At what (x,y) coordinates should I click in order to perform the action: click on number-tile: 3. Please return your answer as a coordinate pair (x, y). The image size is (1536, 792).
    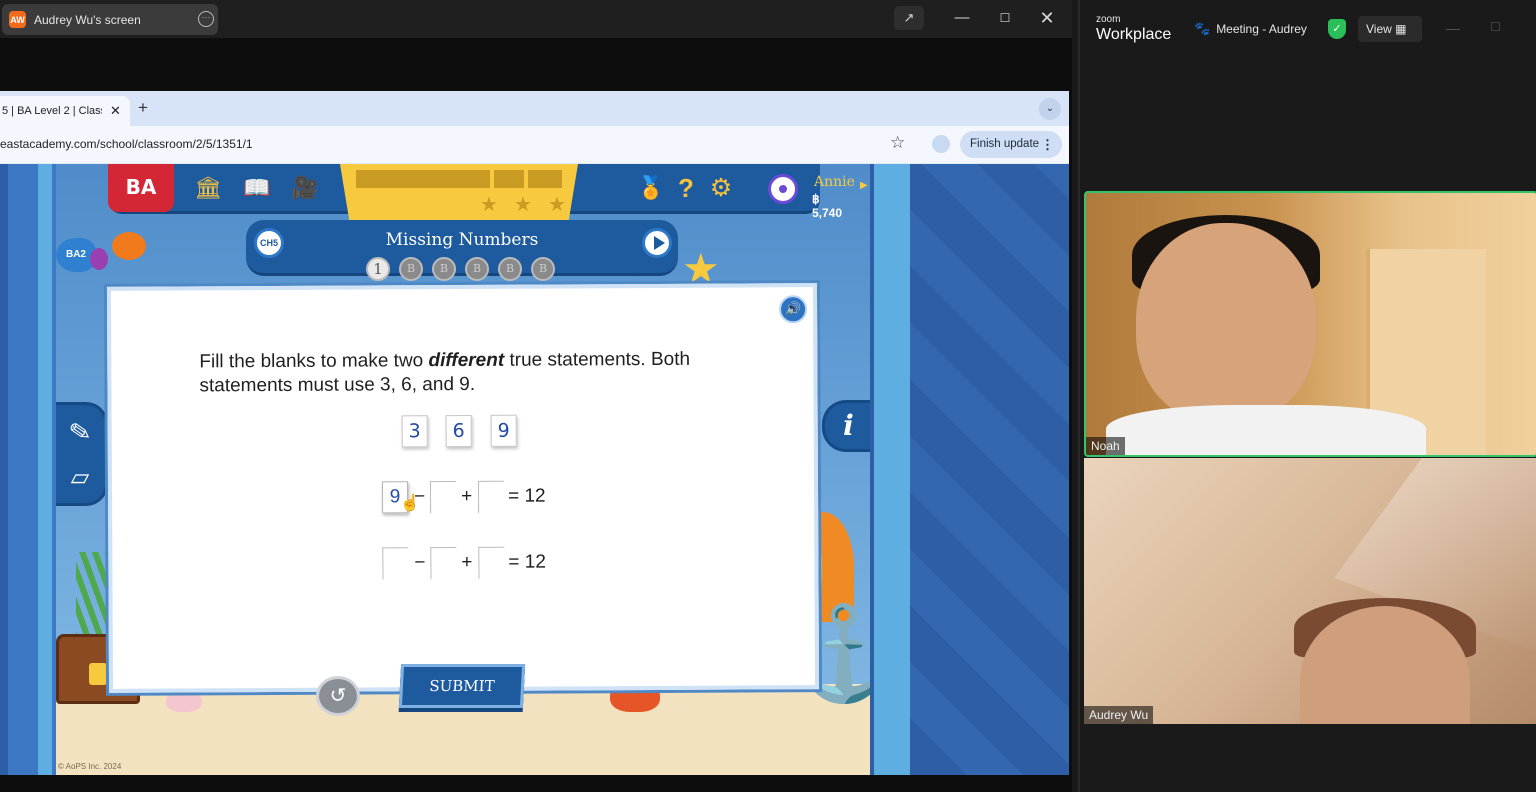
    Looking at the image, I should click on (414, 431).